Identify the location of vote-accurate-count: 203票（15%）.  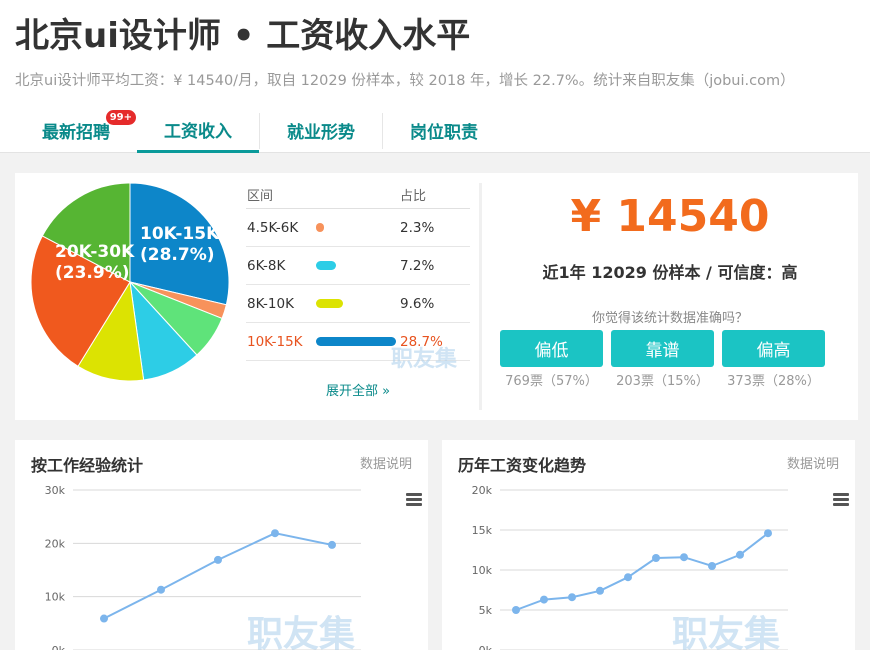
(662, 381).